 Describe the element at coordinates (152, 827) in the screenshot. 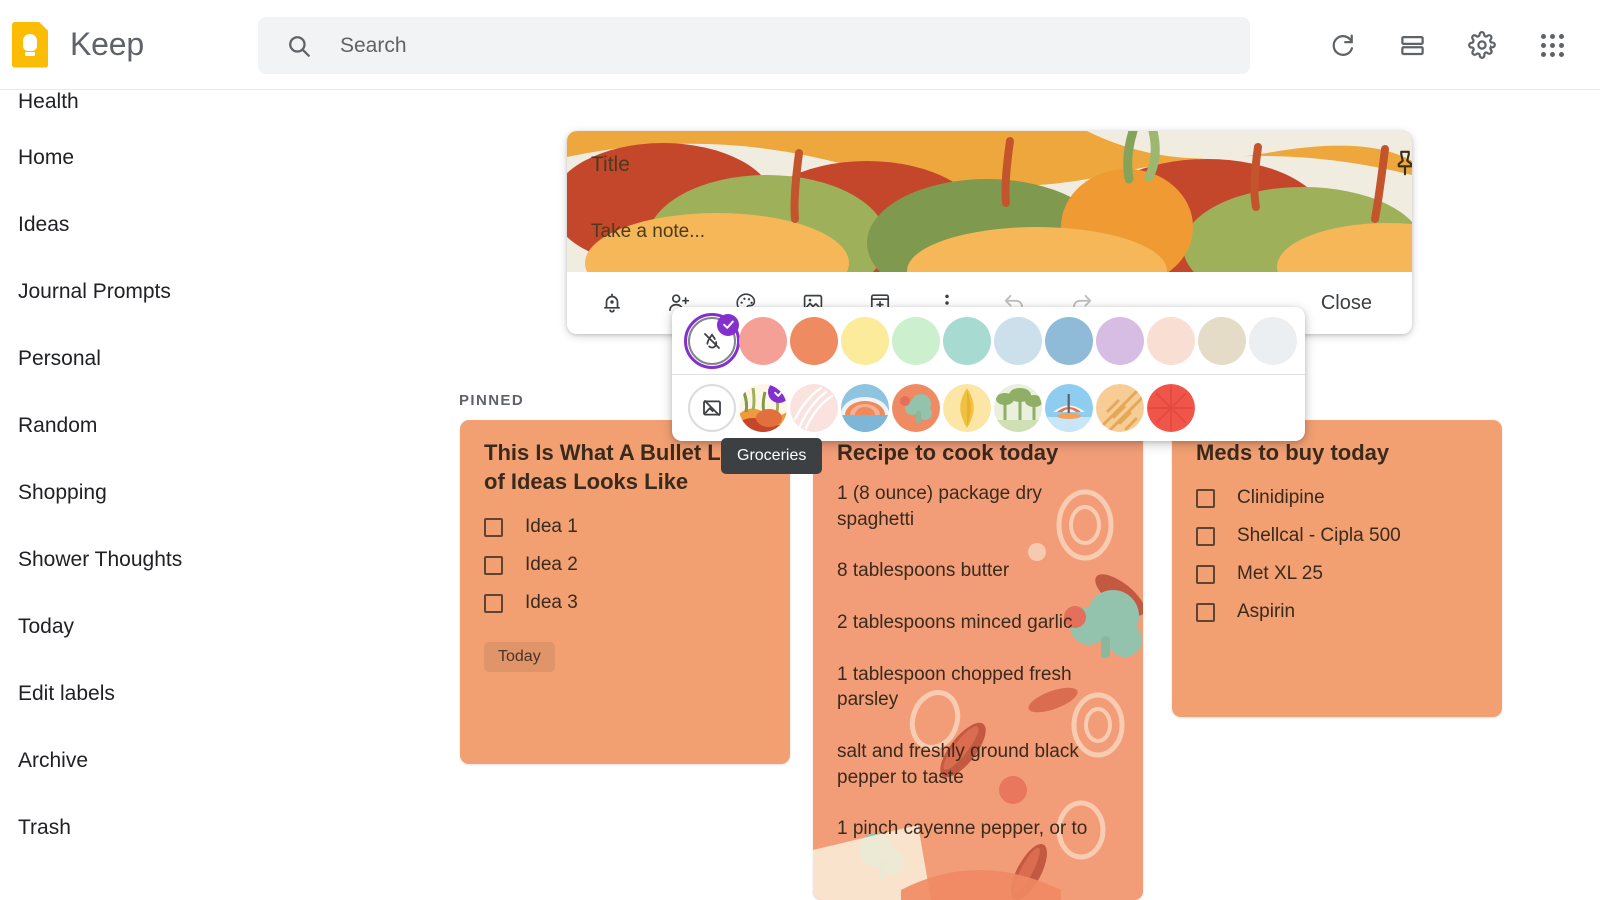

I see `sidebar-item-trash: Trash` at that location.